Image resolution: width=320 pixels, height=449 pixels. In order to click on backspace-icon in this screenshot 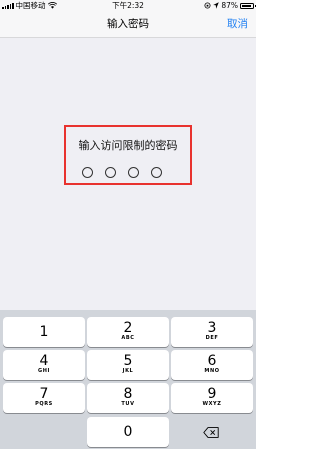, I will do `click(211, 432)`.